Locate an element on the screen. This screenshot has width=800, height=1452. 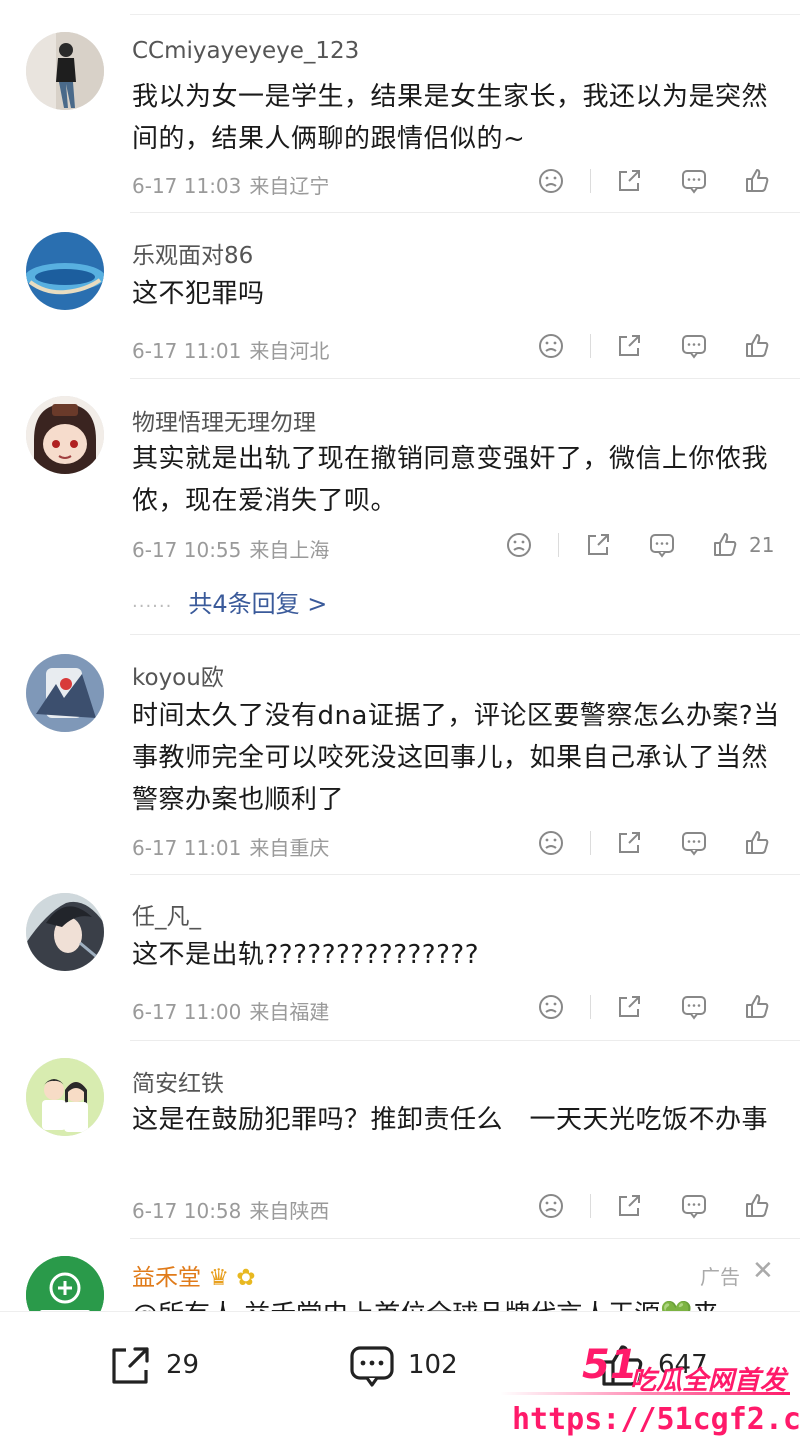
comment-text: 我以为女一是学生，结果是女生家长，我还以为是突然间的，结果人俩聊的跟情侣似的~ is located at coordinates (450, 118).